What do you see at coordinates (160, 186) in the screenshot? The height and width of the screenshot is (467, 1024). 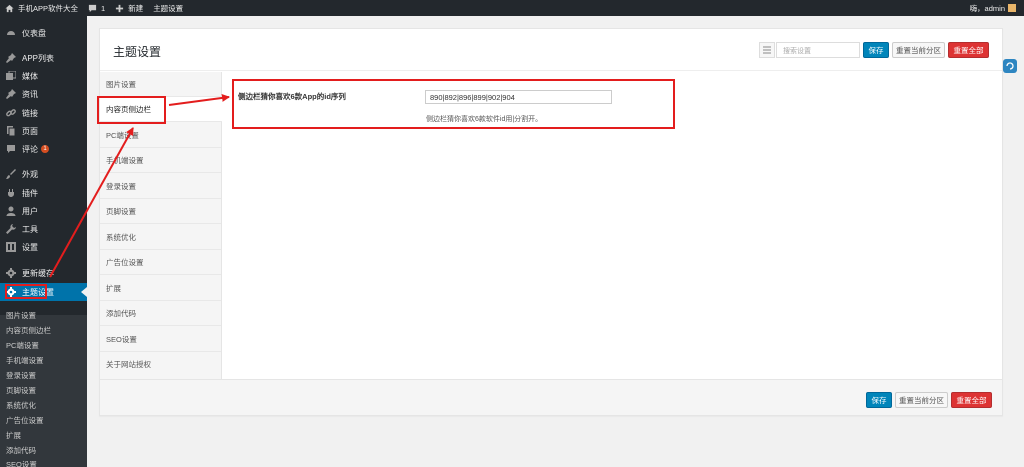 I see `tab-login-settings: 登录设置` at bounding box center [160, 186].